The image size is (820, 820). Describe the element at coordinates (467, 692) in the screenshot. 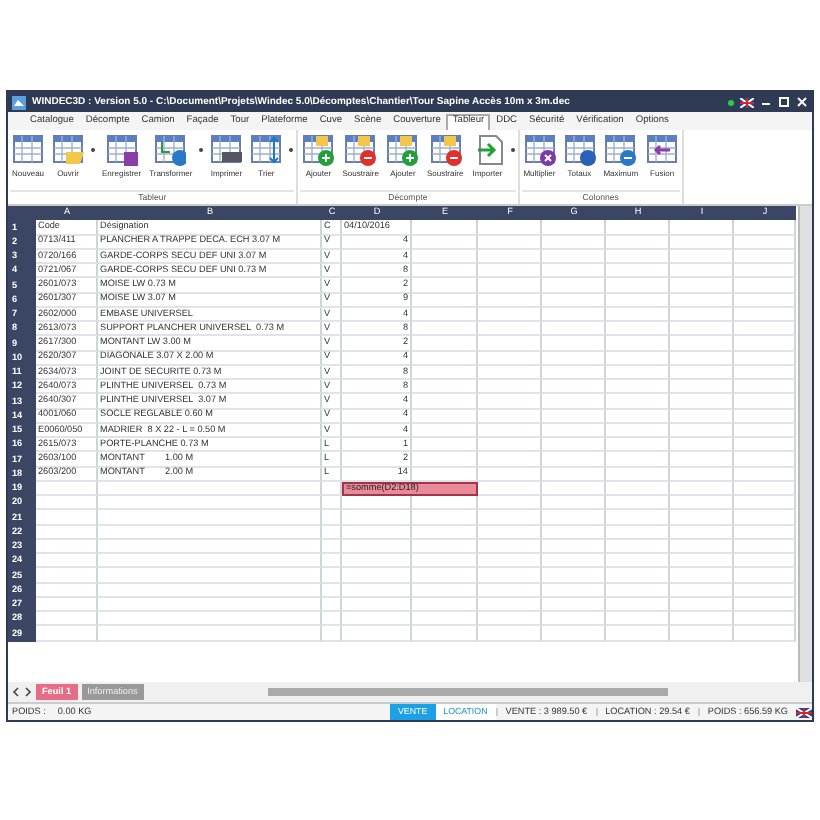

I see `horizontal-scrollbar` at that location.